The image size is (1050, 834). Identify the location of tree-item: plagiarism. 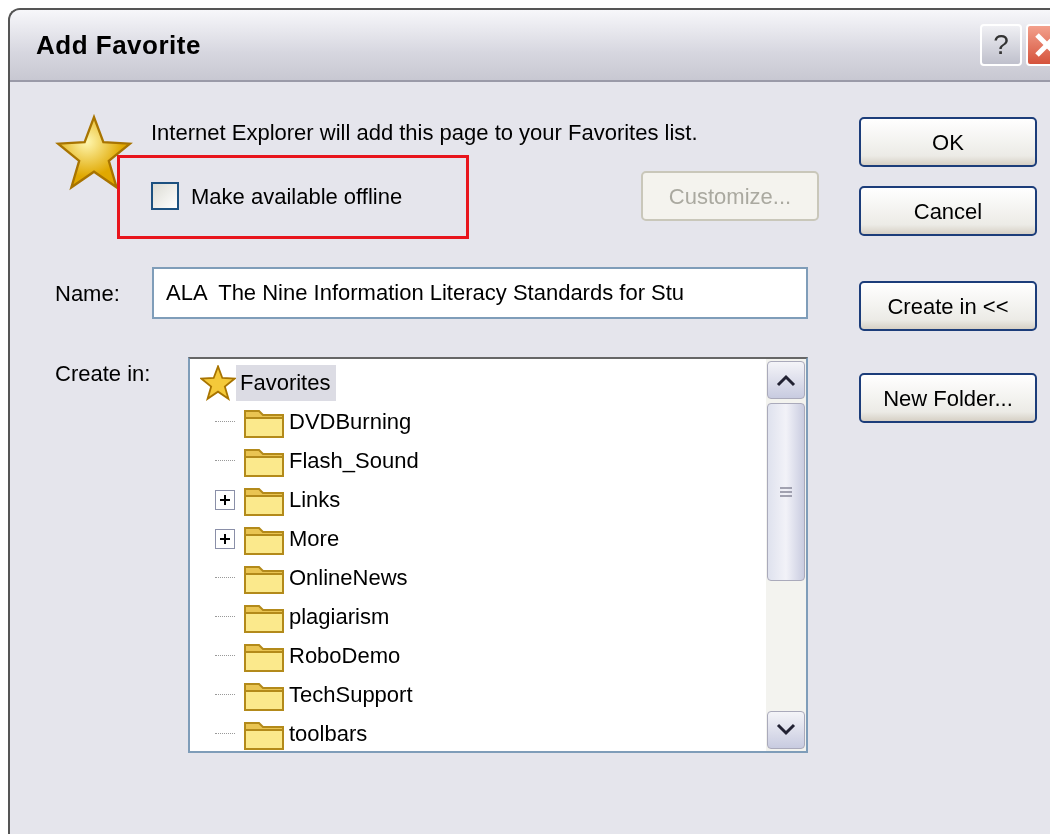
(340, 616).